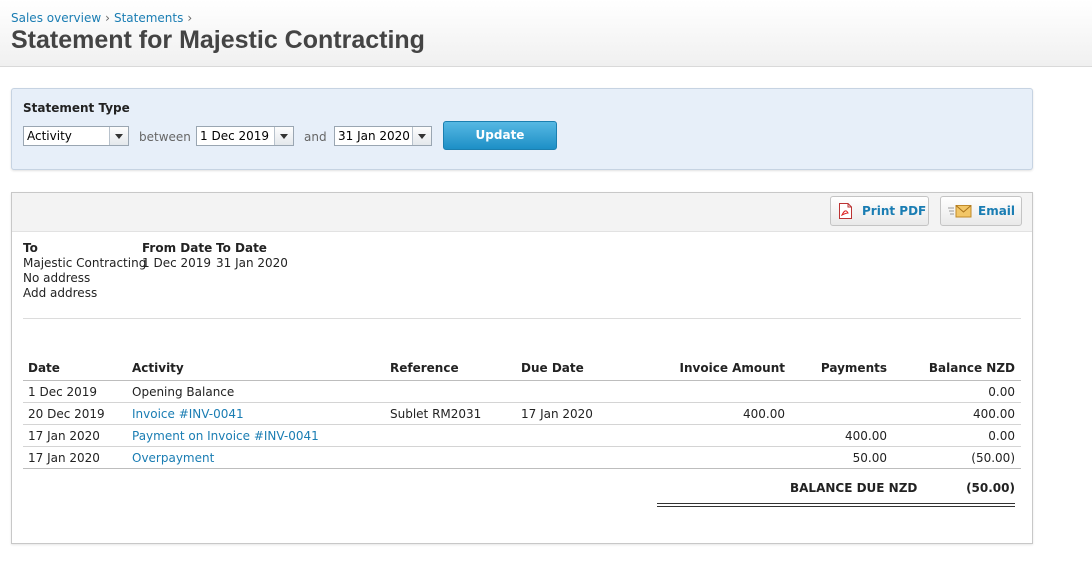 The image size is (1092, 585). I want to click on row-balance: (50.00), so click(993, 458).